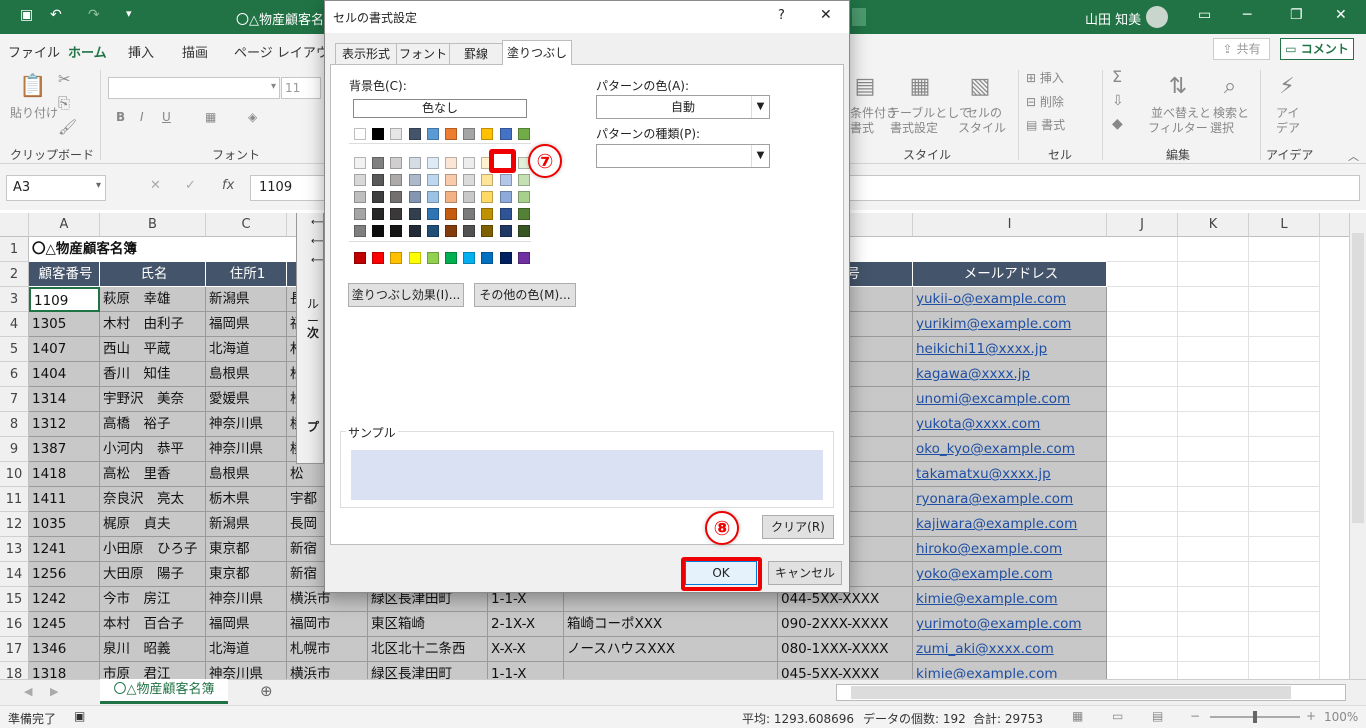 The image size is (1366, 728). I want to click on column-header: K, so click(1213, 225).